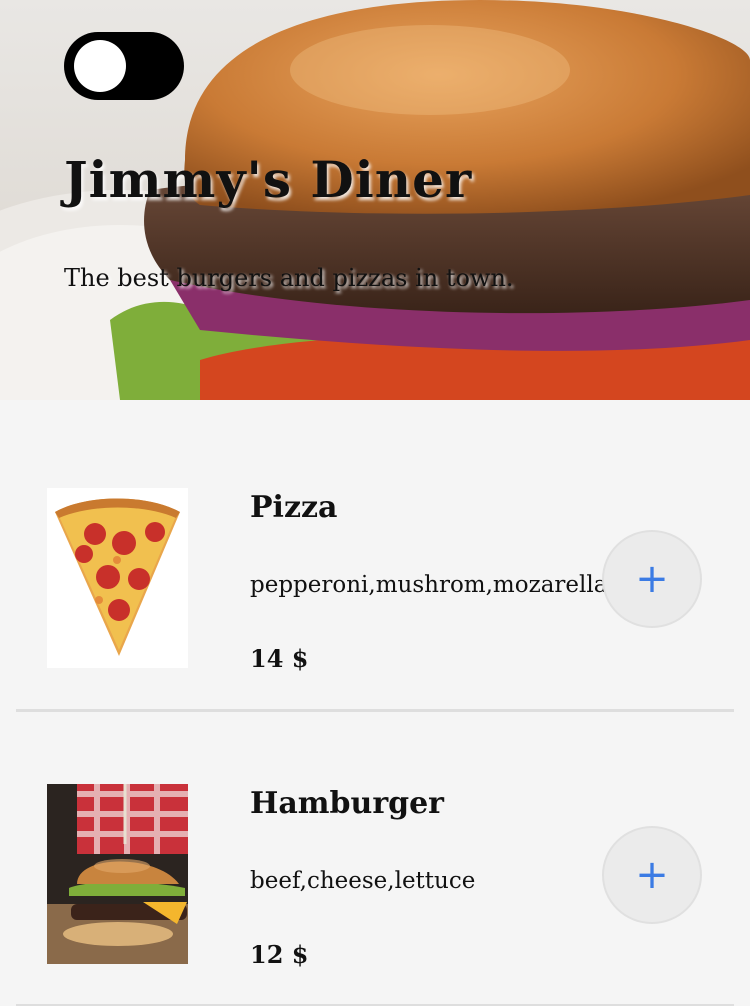 The width and height of the screenshot is (750, 1006). What do you see at coordinates (117, 578) in the screenshot?
I see `pizza-slice-image` at bounding box center [117, 578].